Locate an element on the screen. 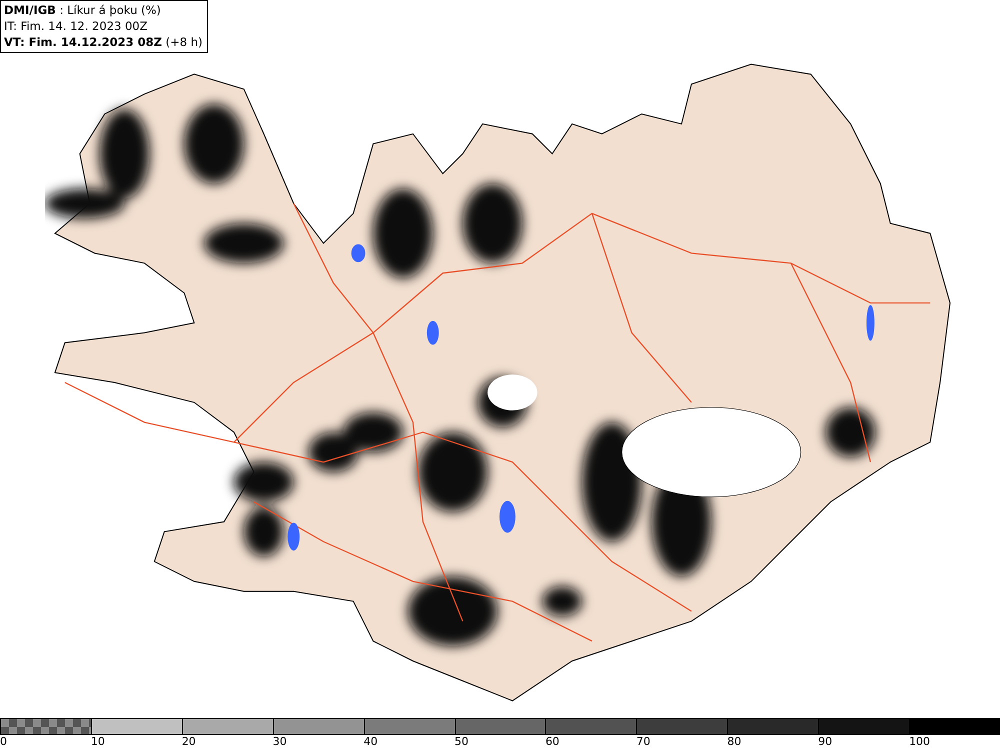  legend-label: 0 is located at coordinates (3, 742).